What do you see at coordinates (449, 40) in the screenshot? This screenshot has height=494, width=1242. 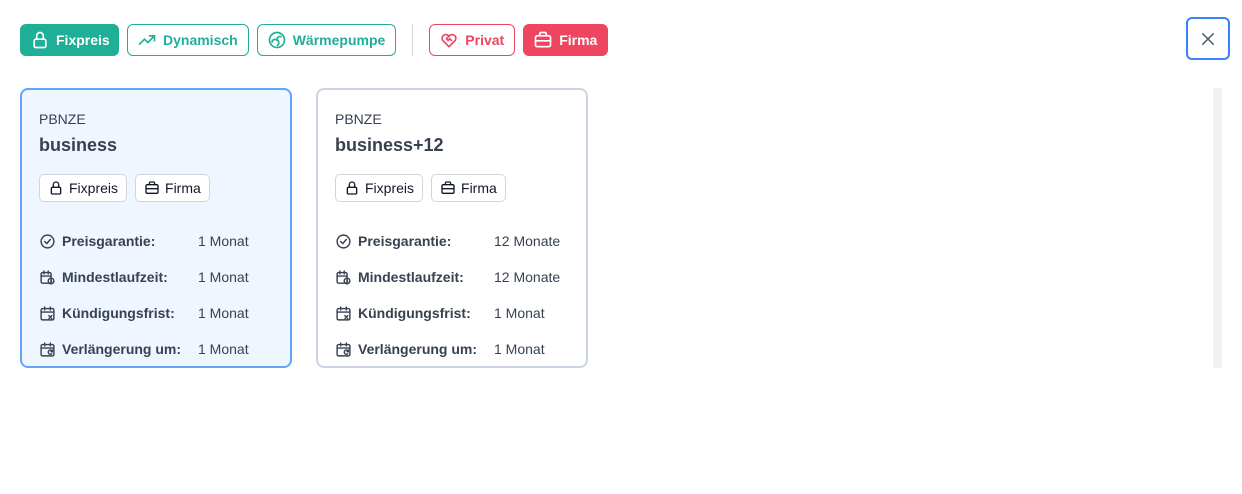 I see `handshake-heart-icon` at bounding box center [449, 40].